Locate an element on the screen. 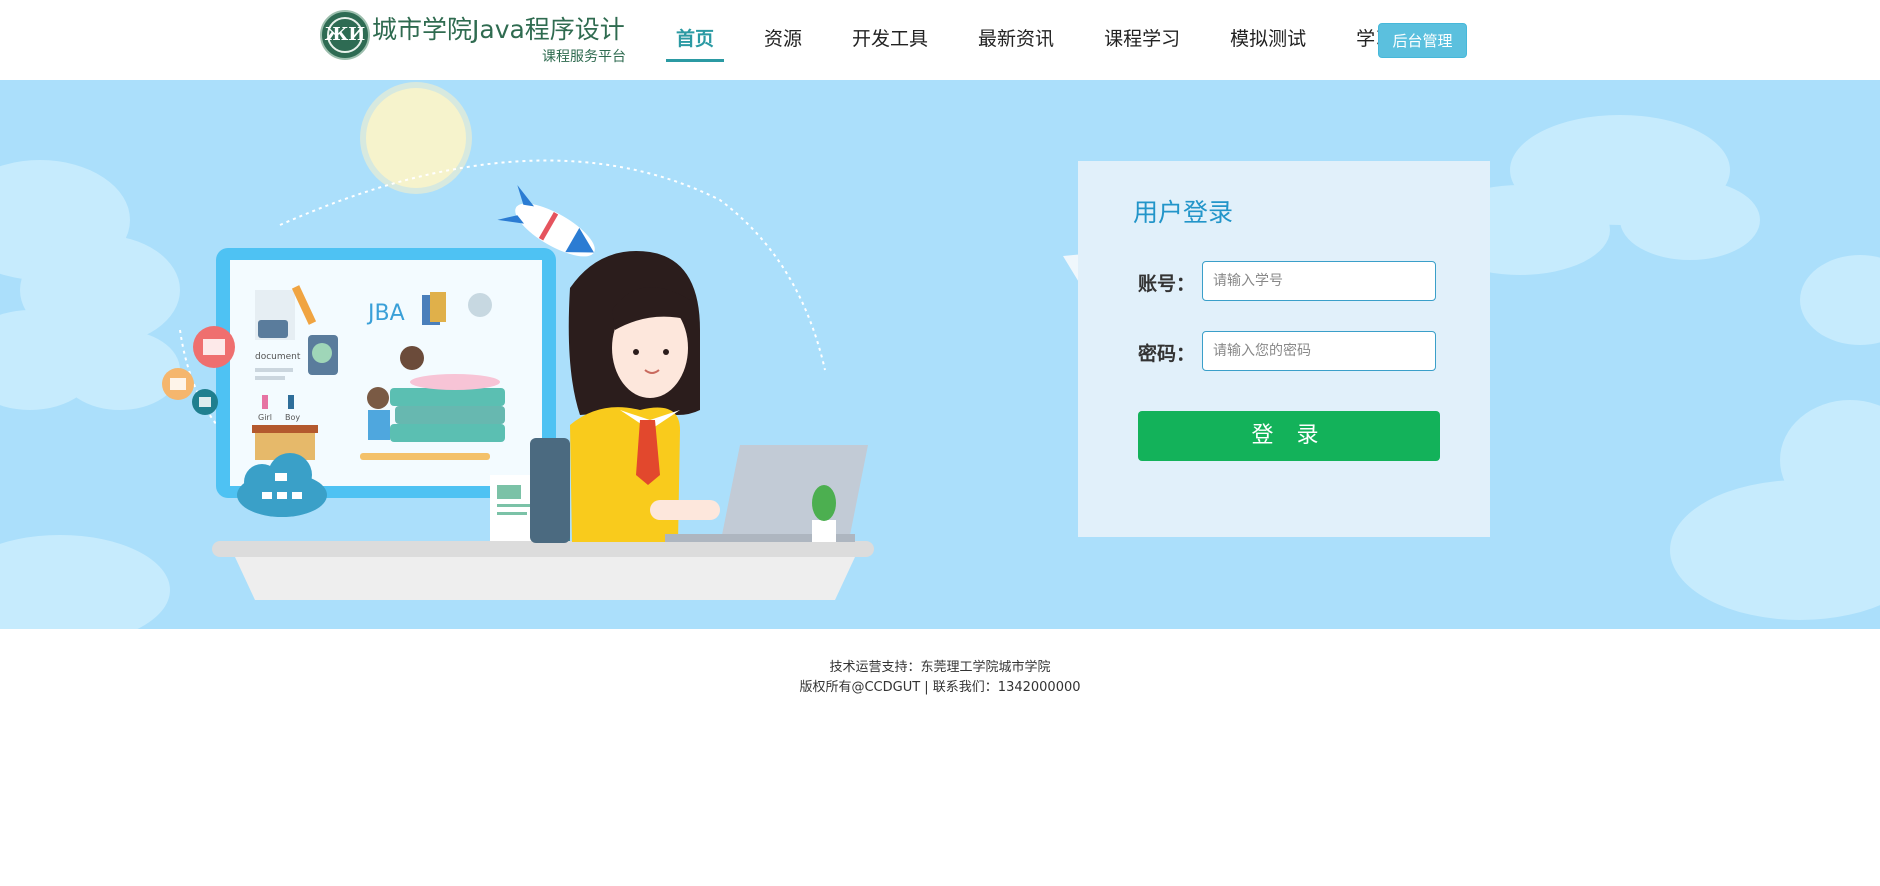 This screenshot has width=1880, height=886. footer-copyright-text: 版权所有@CCDGUT | 联系我们：1342000000 is located at coordinates (940, 687).